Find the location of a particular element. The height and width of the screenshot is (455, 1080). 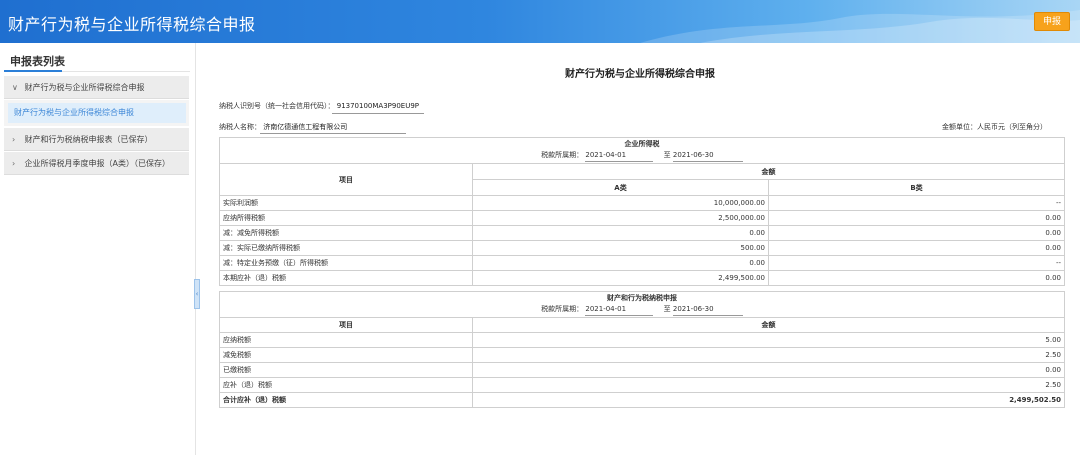

sidebar-title-underline is located at coordinates (33, 71).